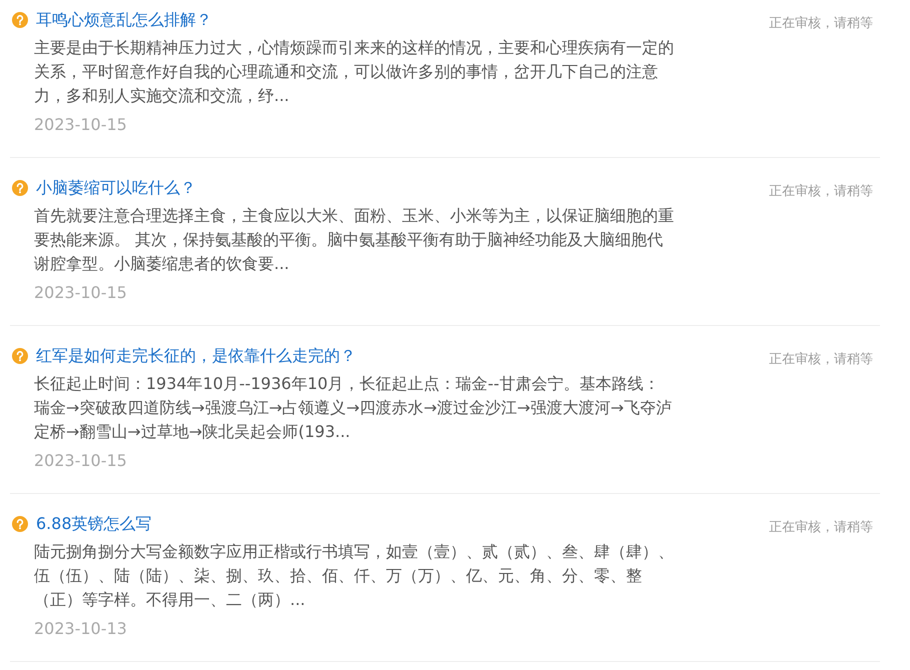 The image size is (910, 670). Describe the element at coordinates (124, 20) in the screenshot. I see `question-title: 耳鸣心烦意乱怎么排解？` at that location.